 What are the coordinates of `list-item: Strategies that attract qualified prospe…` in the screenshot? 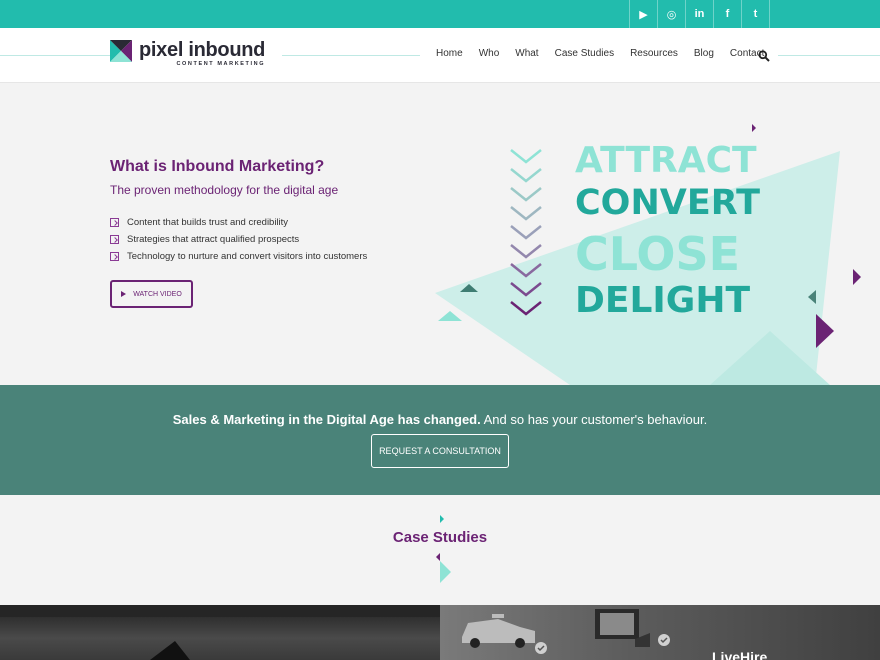 It's located at (238, 239).